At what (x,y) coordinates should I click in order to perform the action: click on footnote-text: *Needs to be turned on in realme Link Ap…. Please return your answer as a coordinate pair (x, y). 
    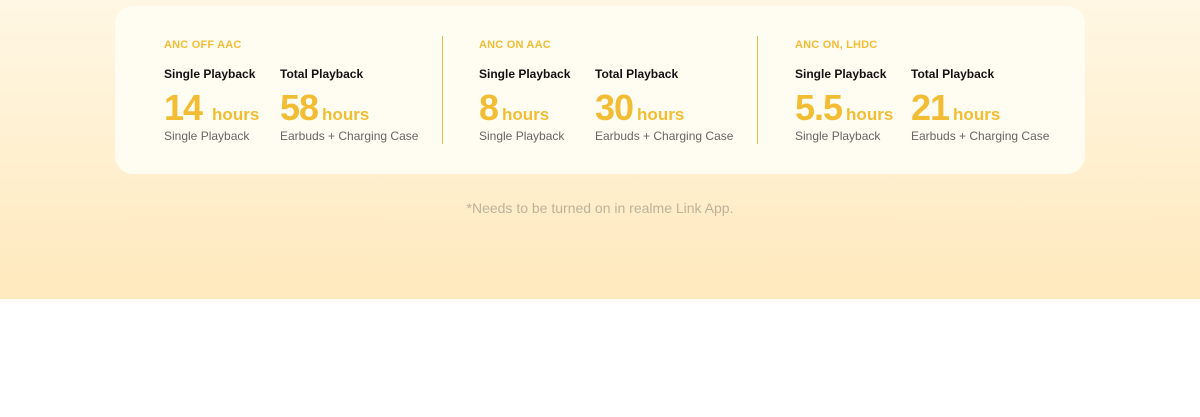
    Looking at the image, I should click on (600, 208).